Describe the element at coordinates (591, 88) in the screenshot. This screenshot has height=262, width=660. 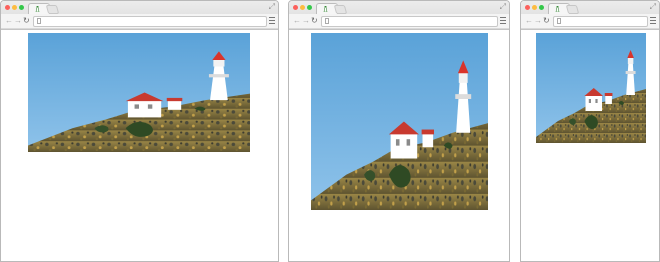
I see `lighthouse-image` at that location.